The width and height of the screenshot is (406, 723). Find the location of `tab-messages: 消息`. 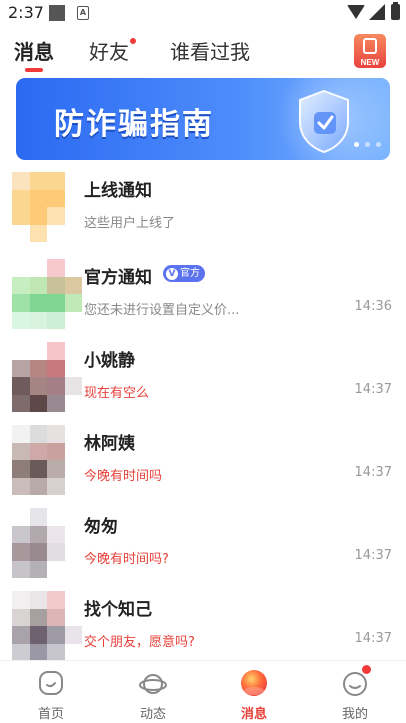

tab-messages: 消息 is located at coordinates (34, 50).